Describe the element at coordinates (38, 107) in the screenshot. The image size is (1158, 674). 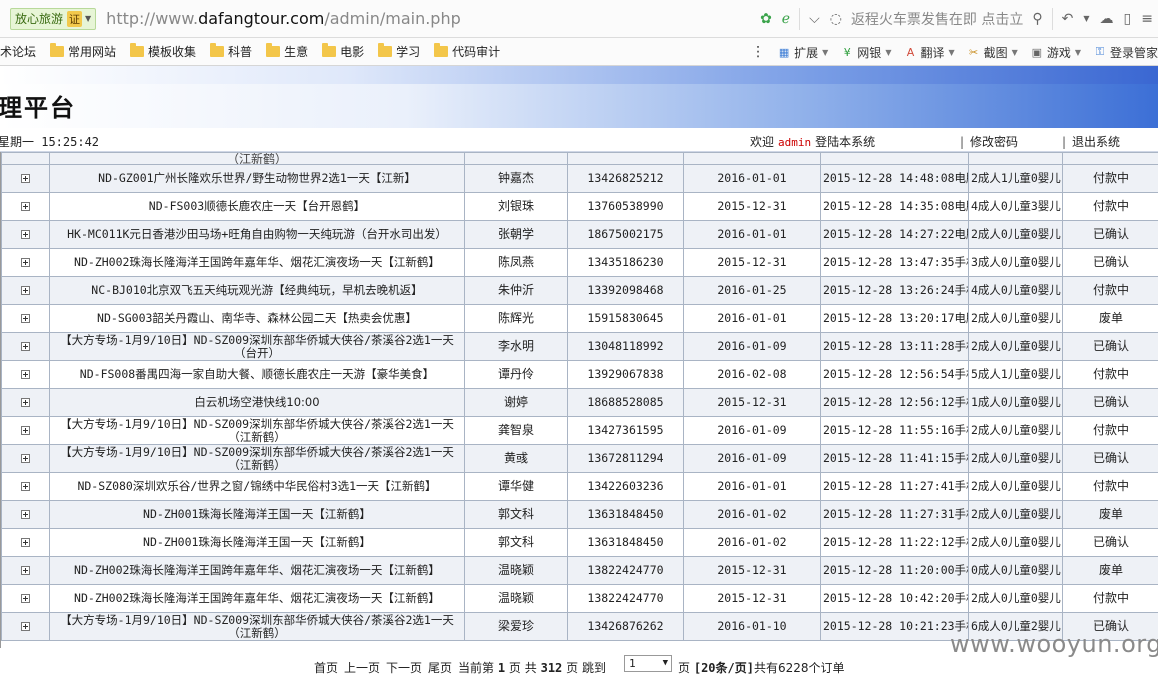
I see `page-title: 理平台` at that location.